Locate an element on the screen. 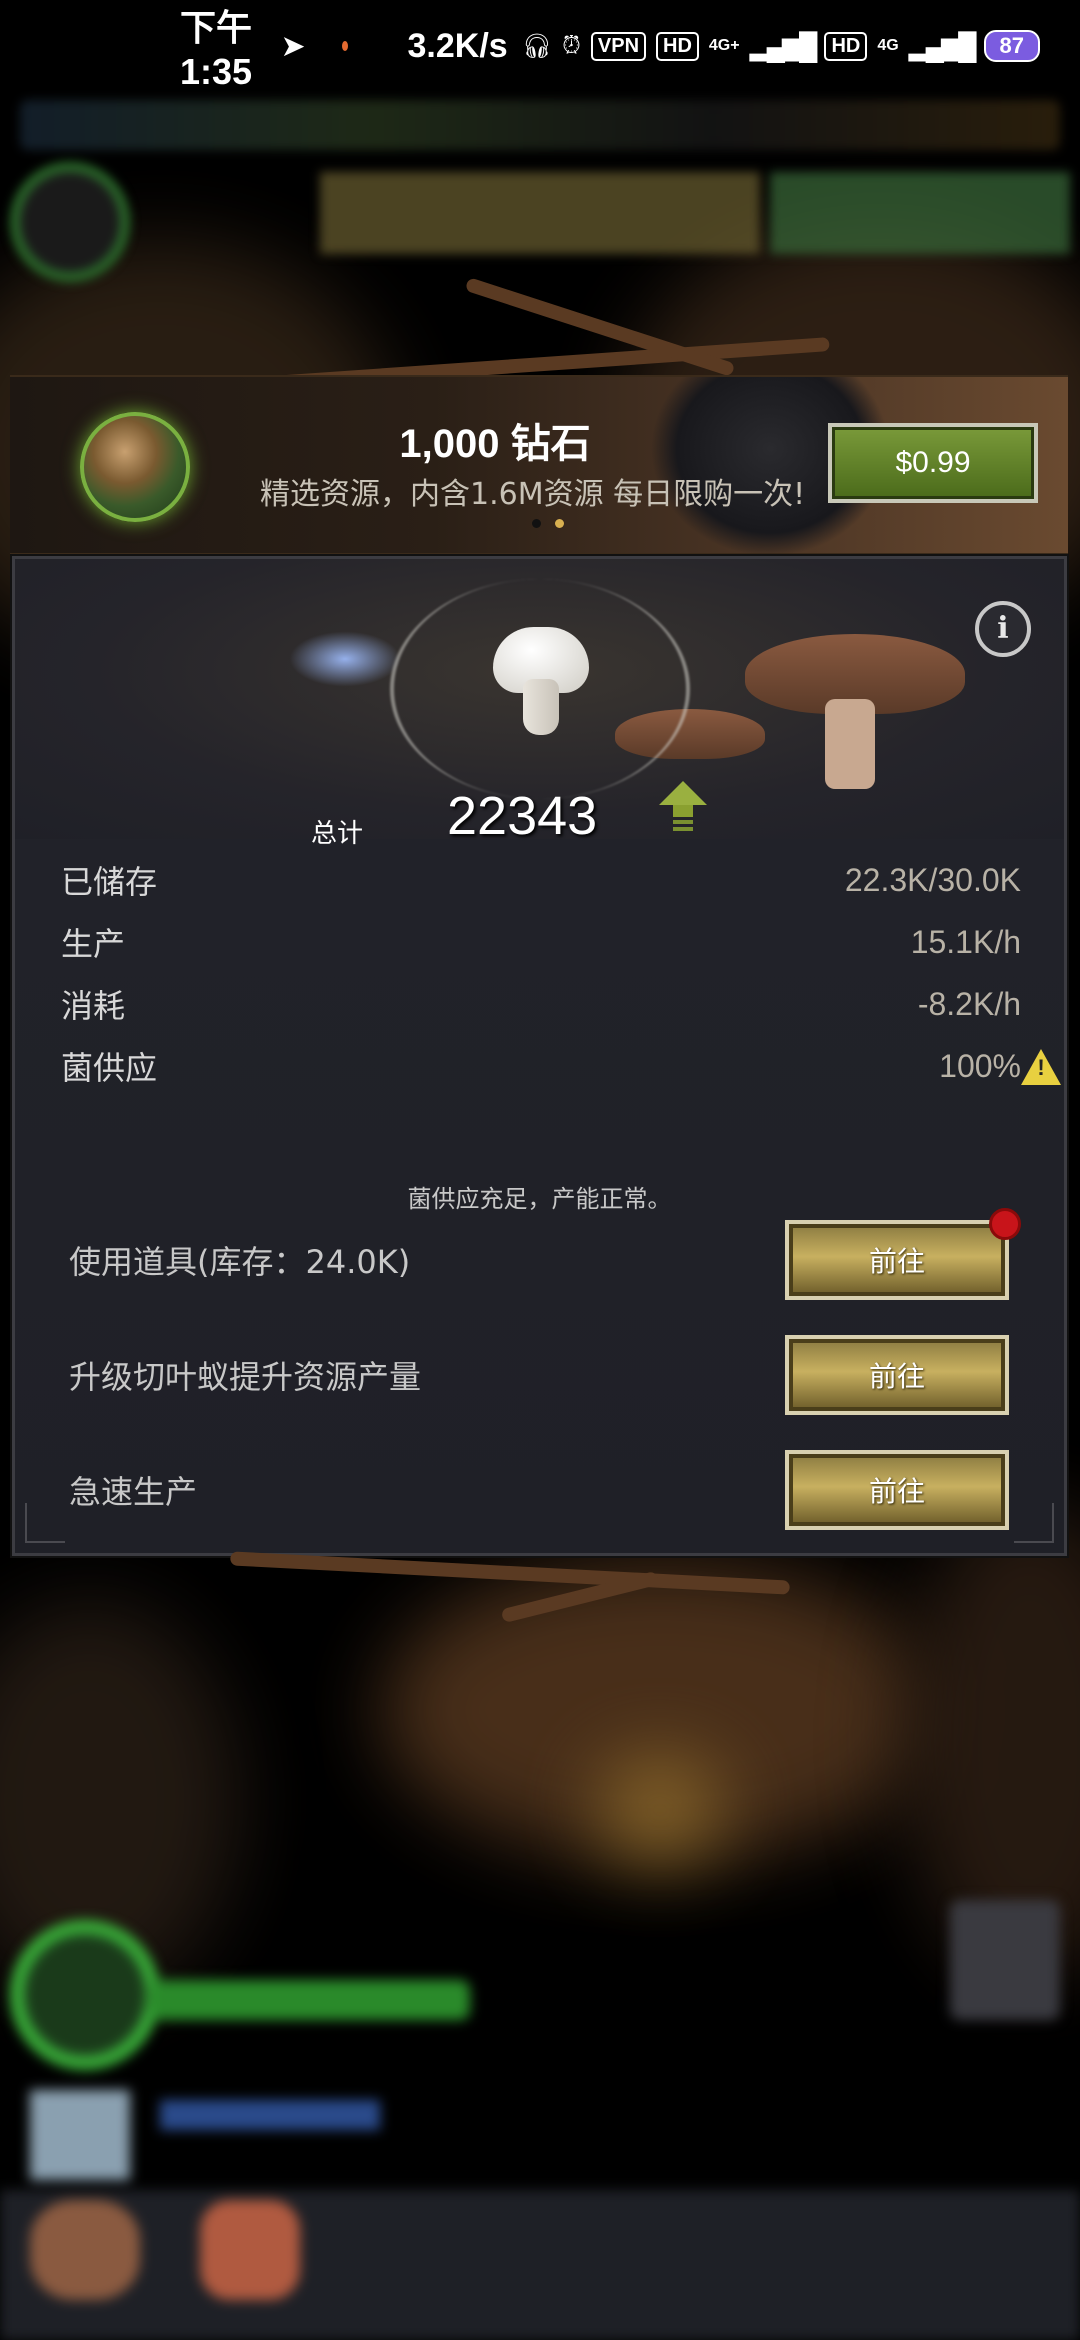 This screenshot has width=1080, height=2340. carousel-indicator is located at coordinates (548, 523).